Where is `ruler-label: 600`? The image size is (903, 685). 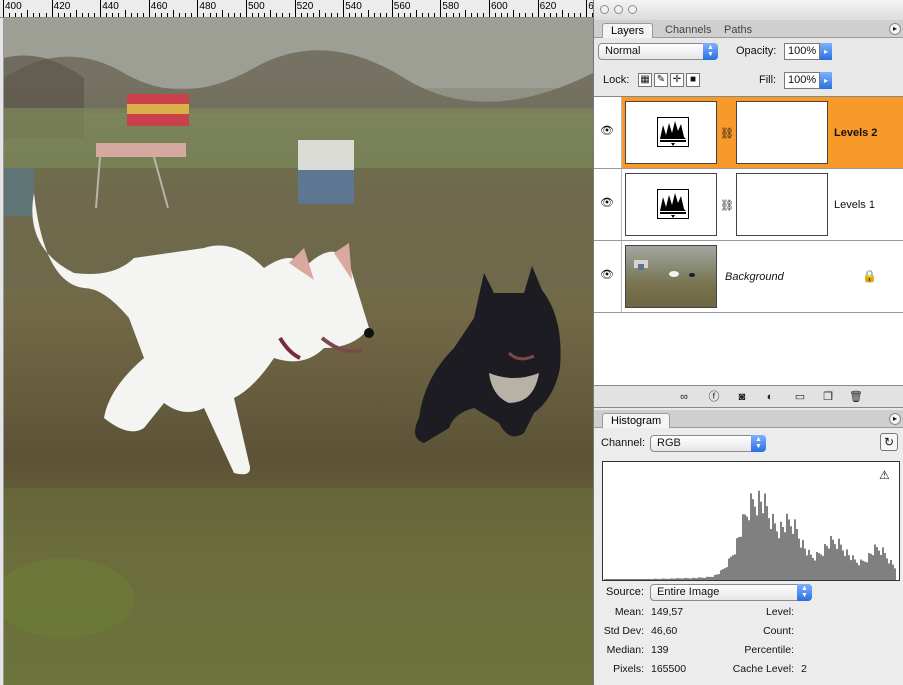
ruler-label: 600 is located at coordinates (499, 6).